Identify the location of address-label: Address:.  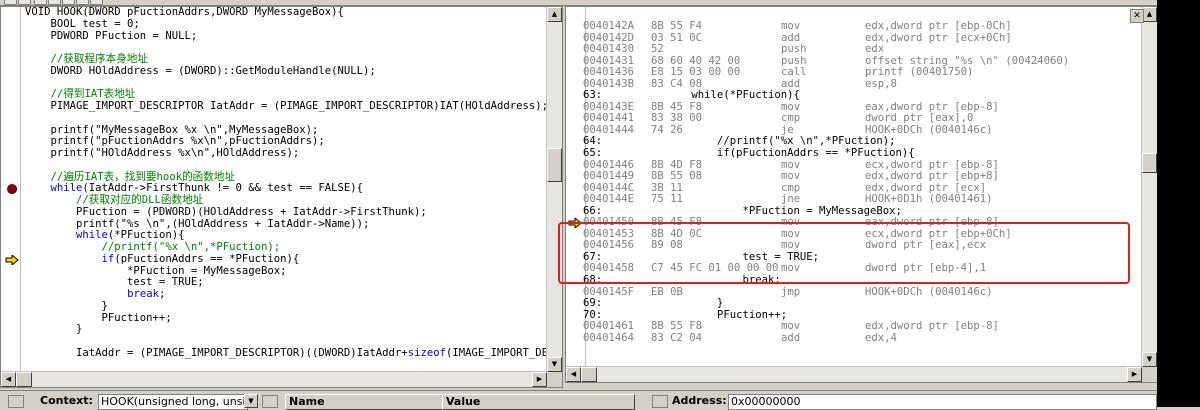
(699, 400).